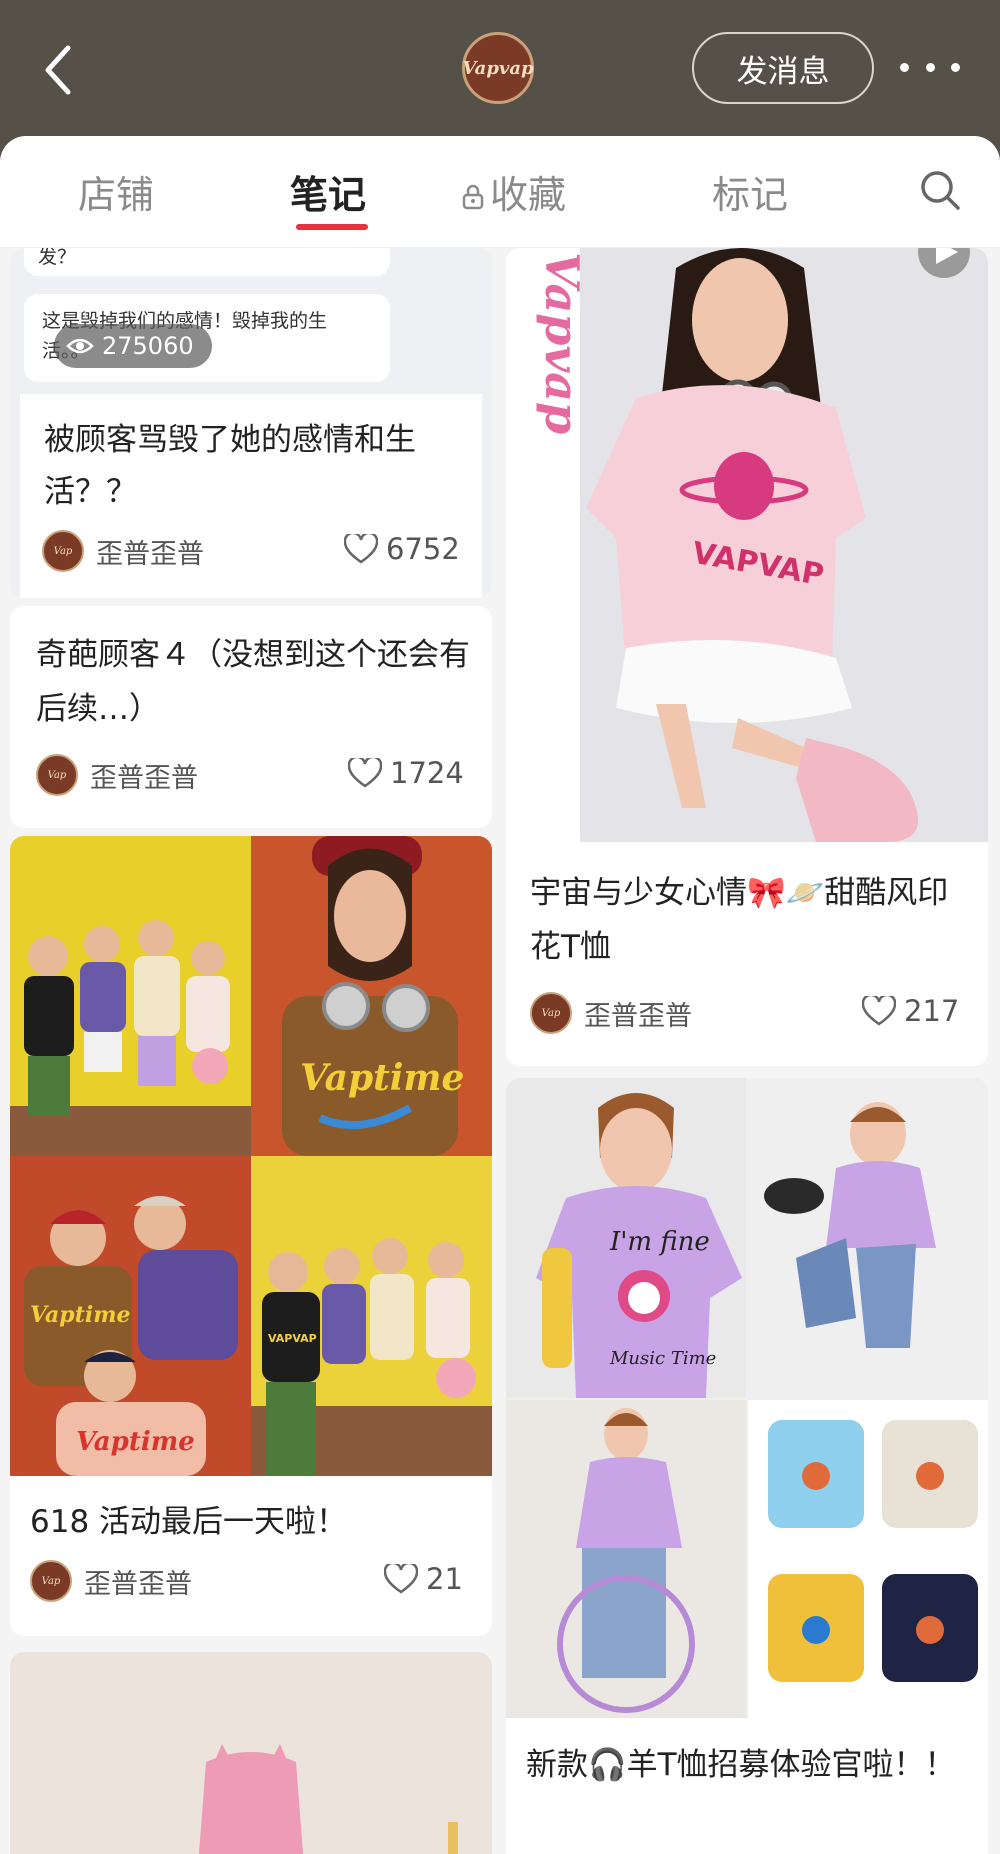 The width and height of the screenshot is (1000, 1854). I want to click on more-dots-icon, so click(930, 67).